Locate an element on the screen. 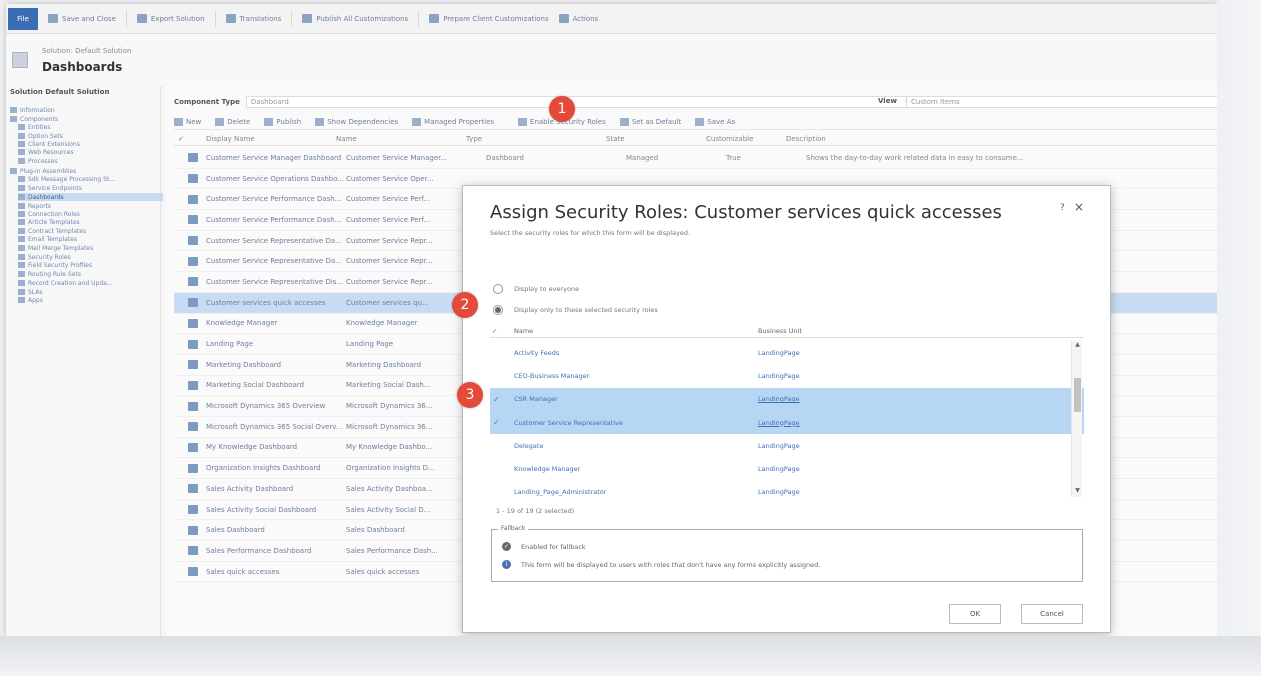  export-solution-button: Export Solution is located at coordinates (170, 18).